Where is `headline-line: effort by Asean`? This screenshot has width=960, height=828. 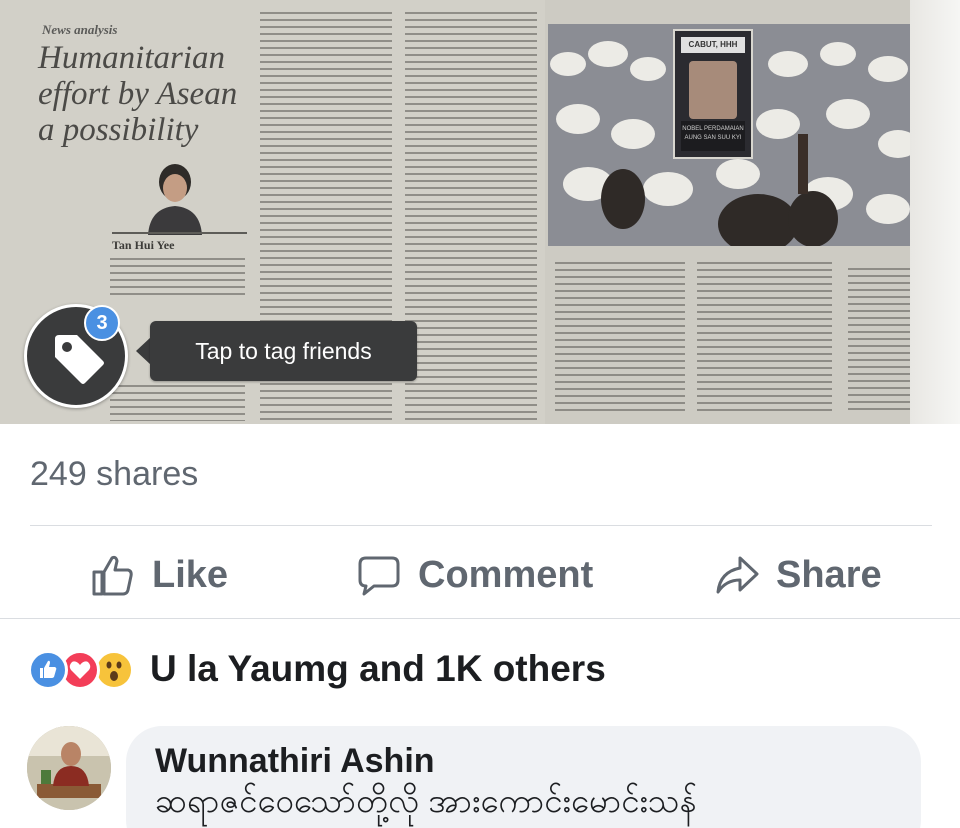
headline-line: effort by Asean is located at coordinates (138, 94).